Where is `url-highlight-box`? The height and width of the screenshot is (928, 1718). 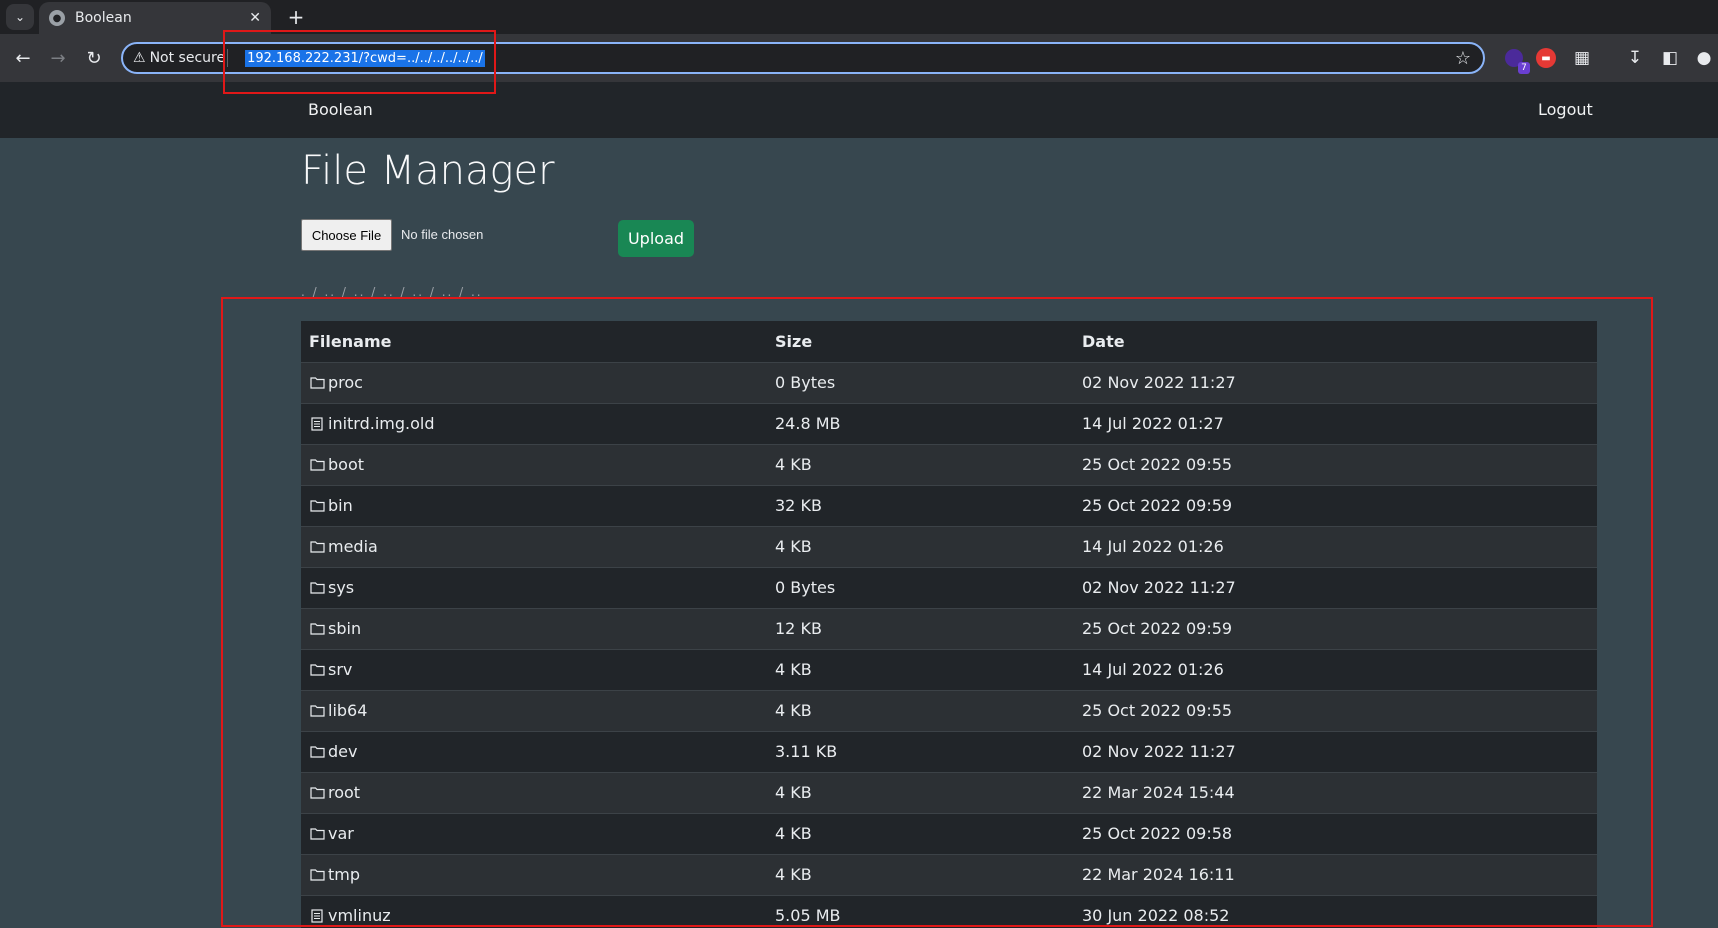
url-highlight-box is located at coordinates (359, 62).